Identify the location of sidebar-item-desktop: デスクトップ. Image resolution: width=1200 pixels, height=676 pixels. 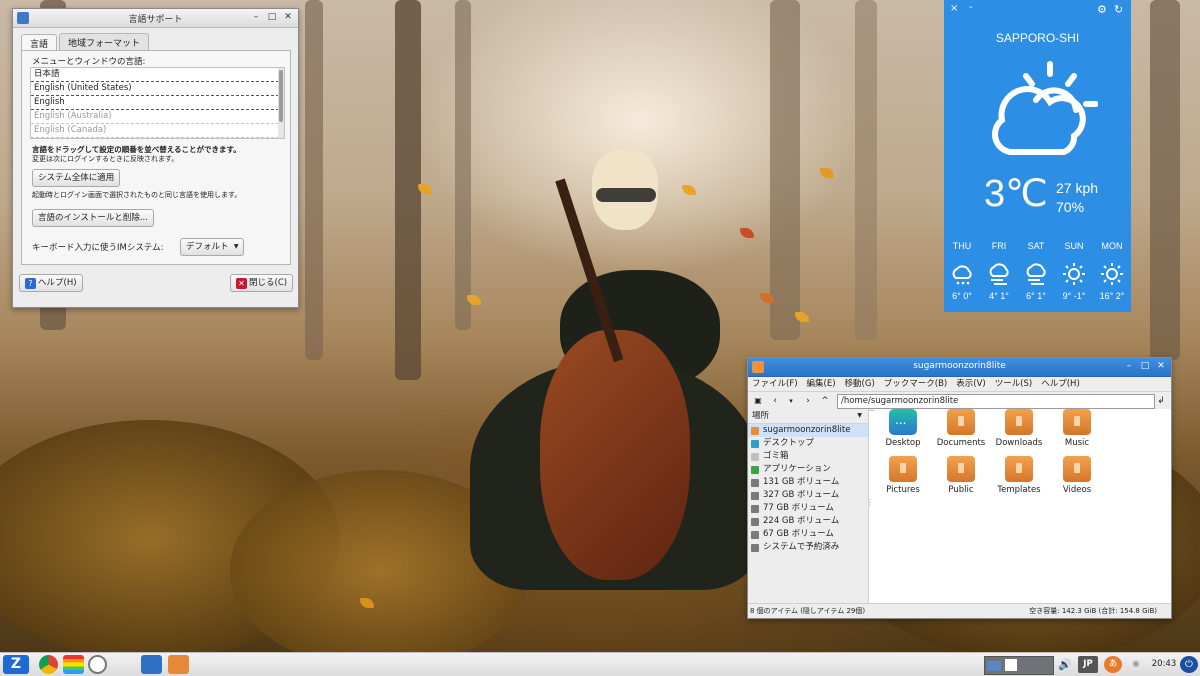
(808, 443).